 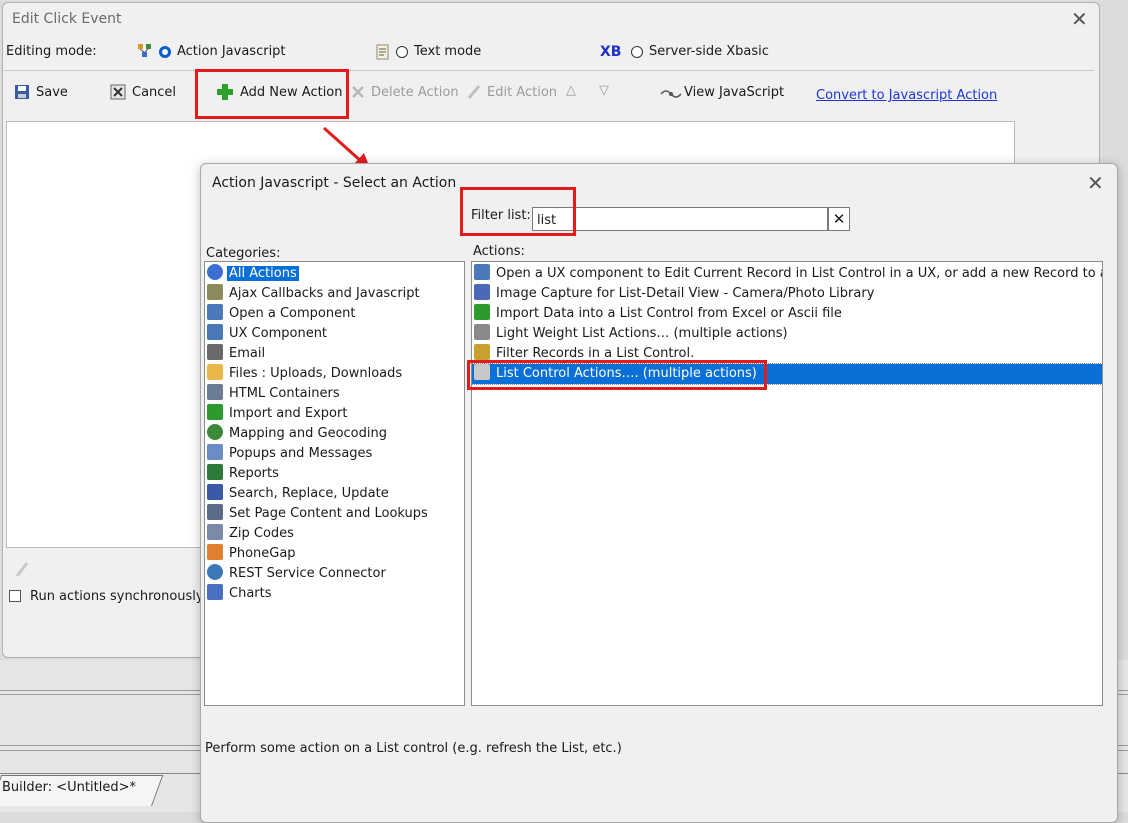 What do you see at coordinates (680, 219) in the screenshot?
I see `filter-input: list` at bounding box center [680, 219].